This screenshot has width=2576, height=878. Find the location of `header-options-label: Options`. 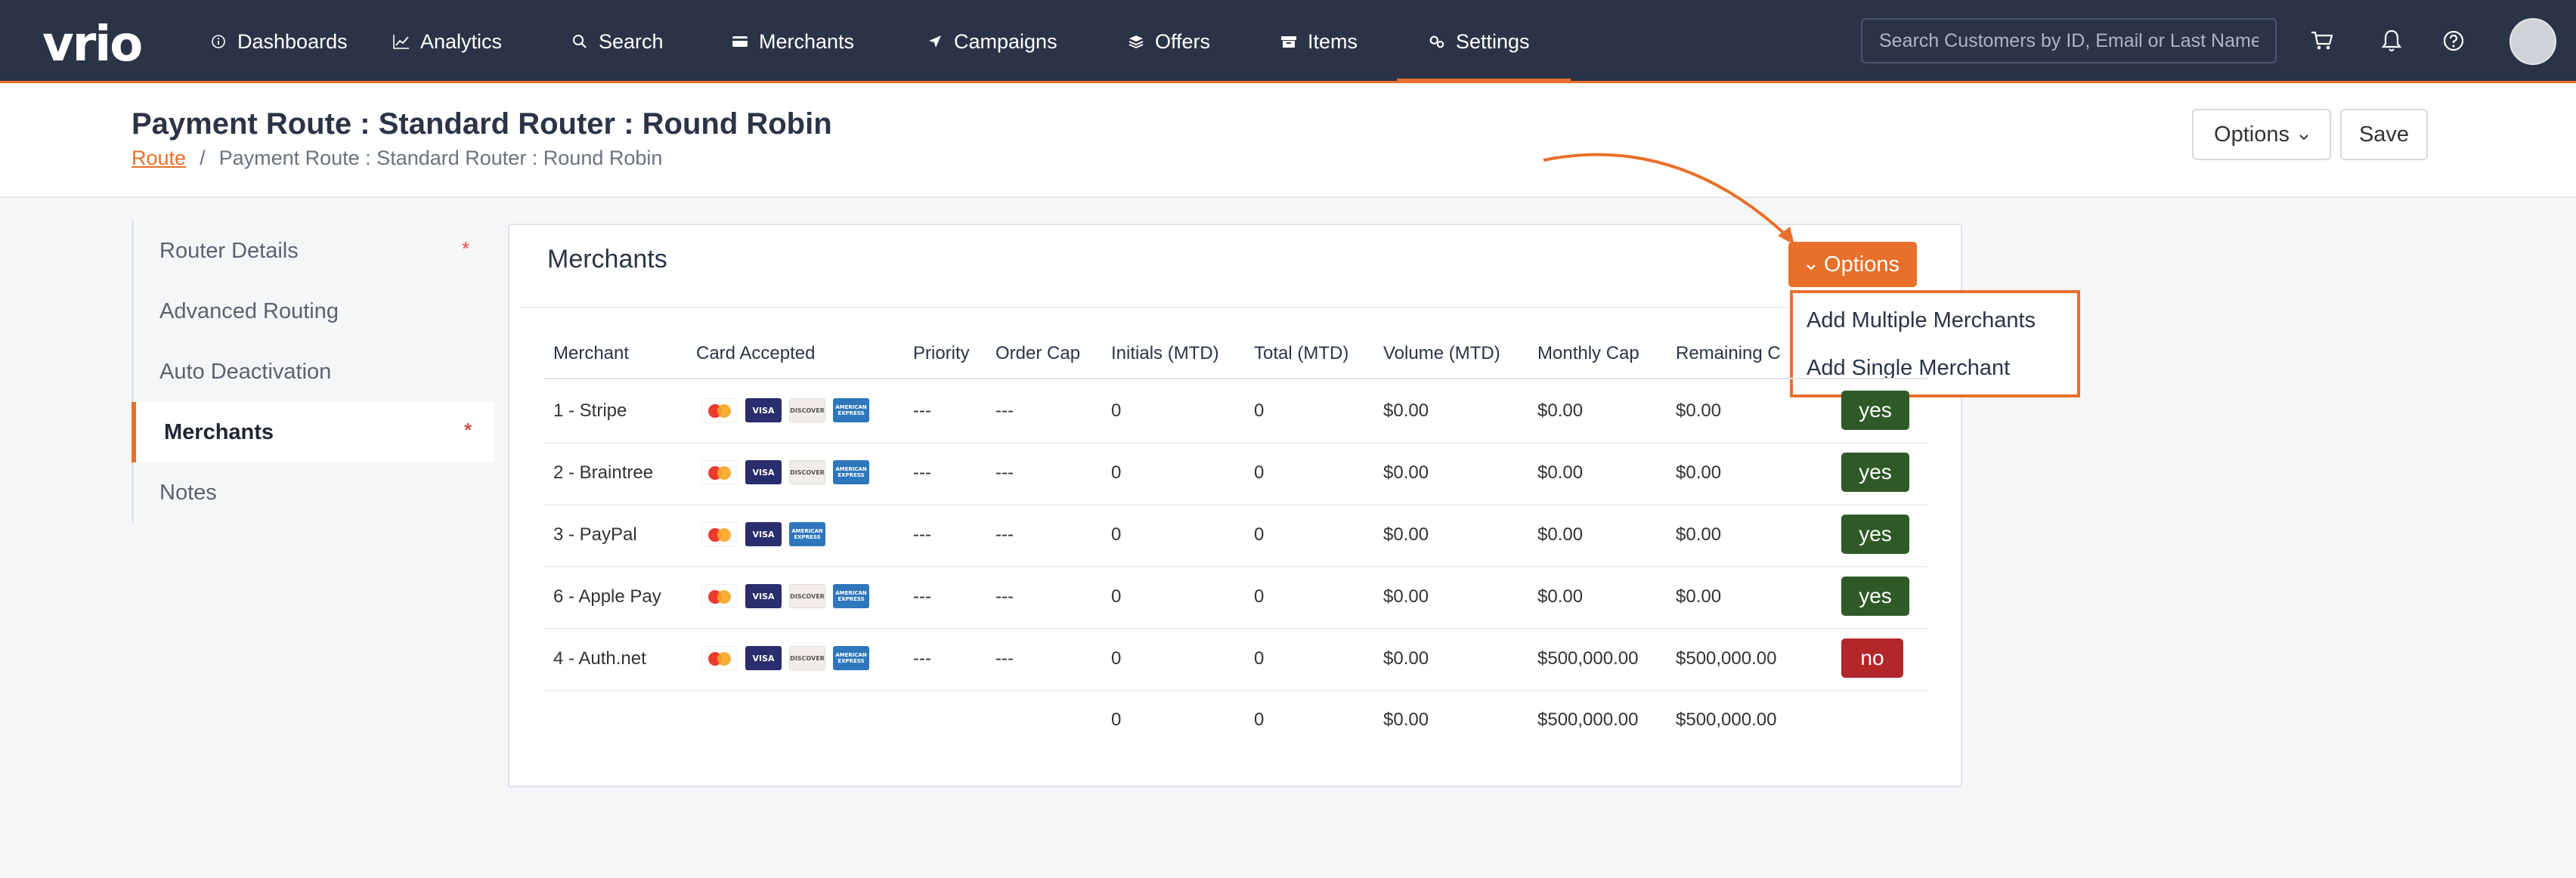

header-options-label: Options is located at coordinates (2252, 134).